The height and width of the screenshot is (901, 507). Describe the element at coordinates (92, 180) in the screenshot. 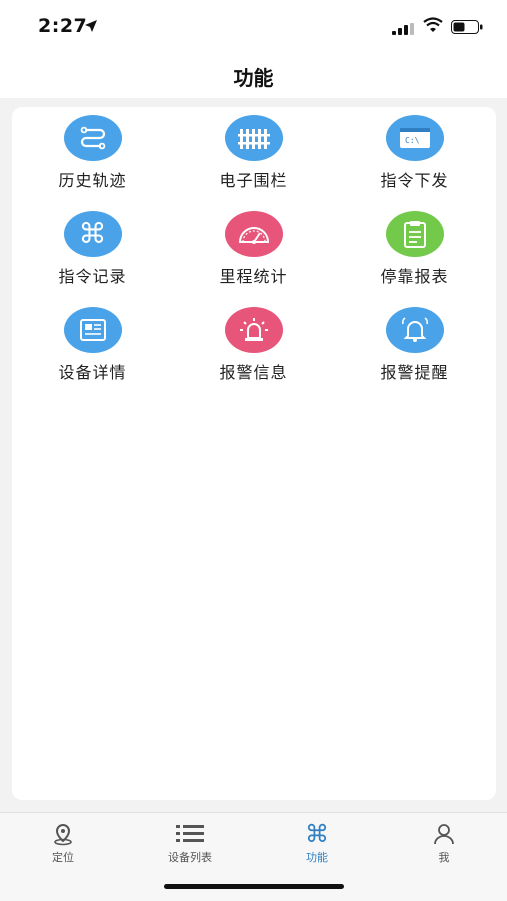

I see `tile-label: 历史轨迹` at that location.